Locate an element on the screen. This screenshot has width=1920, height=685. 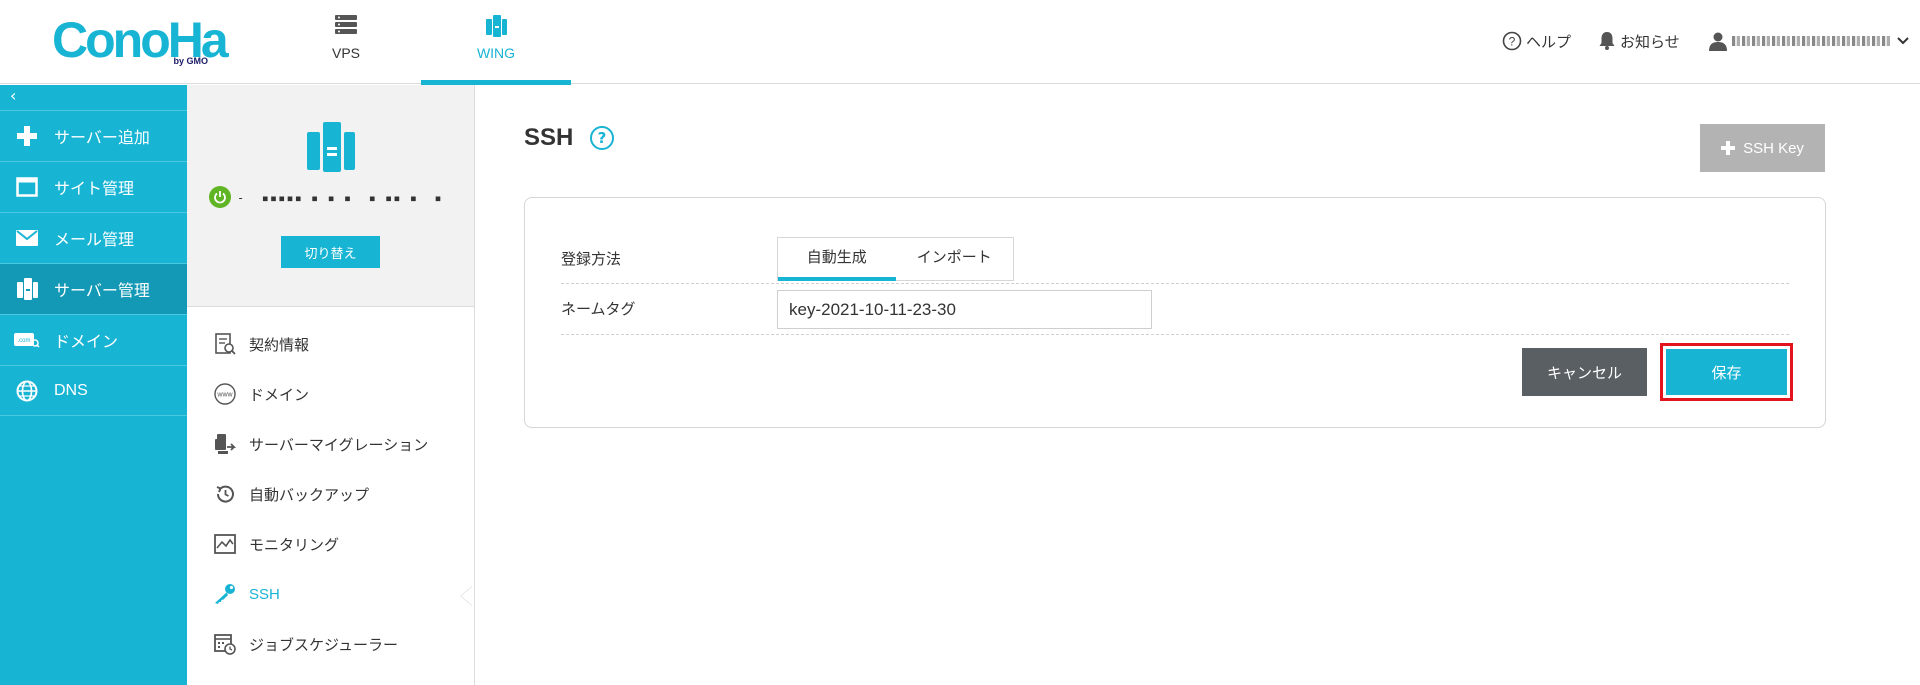
www-icon: www is located at coordinates (224, 394).